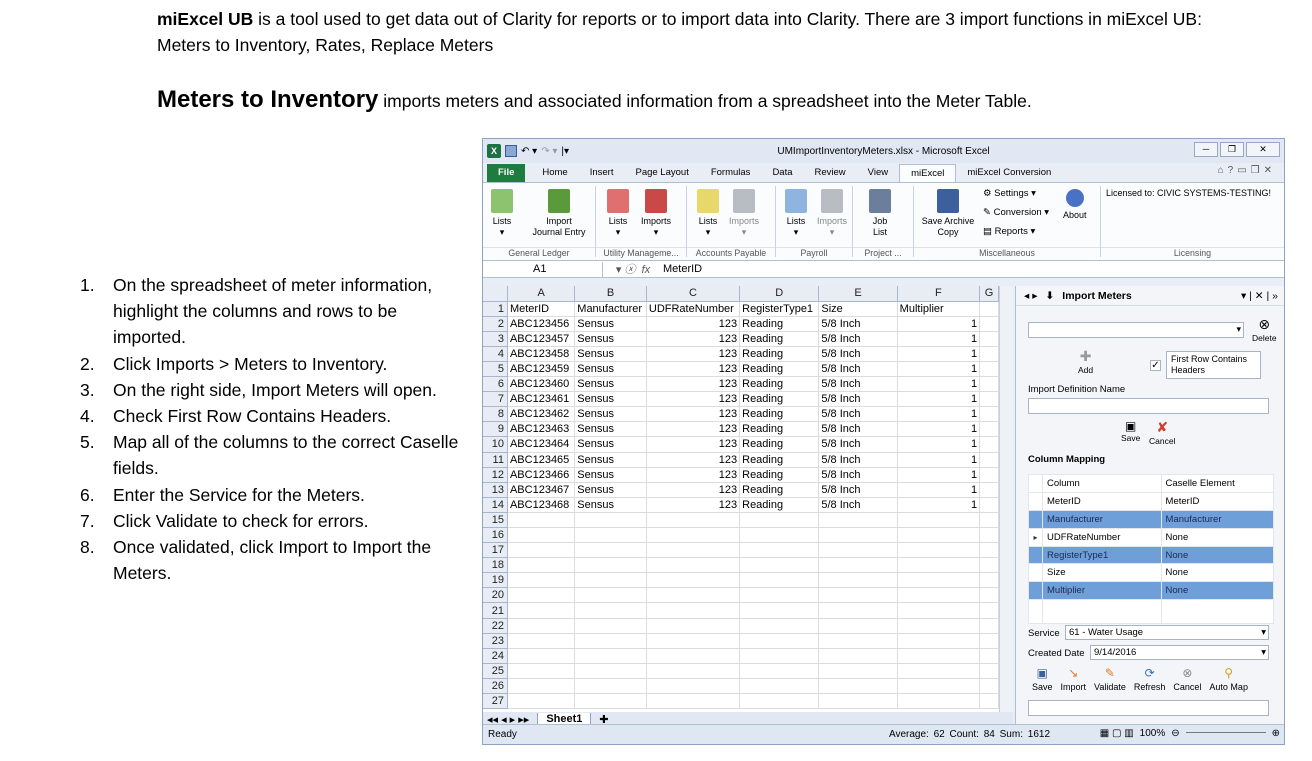  What do you see at coordinates (989, 294) in the screenshot?
I see `column-header: G` at bounding box center [989, 294].